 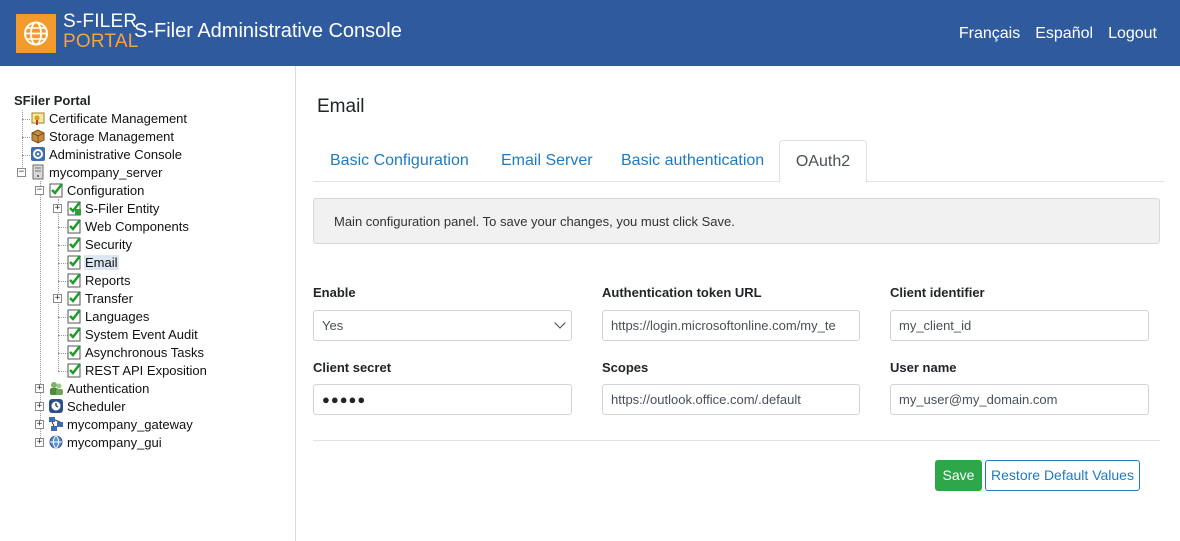 I want to click on client-id-label: Client identifier, so click(x=937, y=292).